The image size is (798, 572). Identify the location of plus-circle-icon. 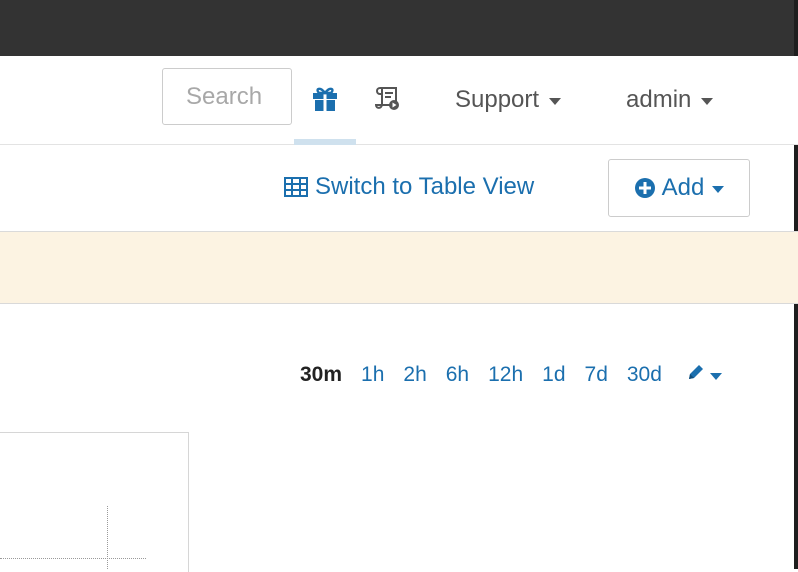
(645, 188).